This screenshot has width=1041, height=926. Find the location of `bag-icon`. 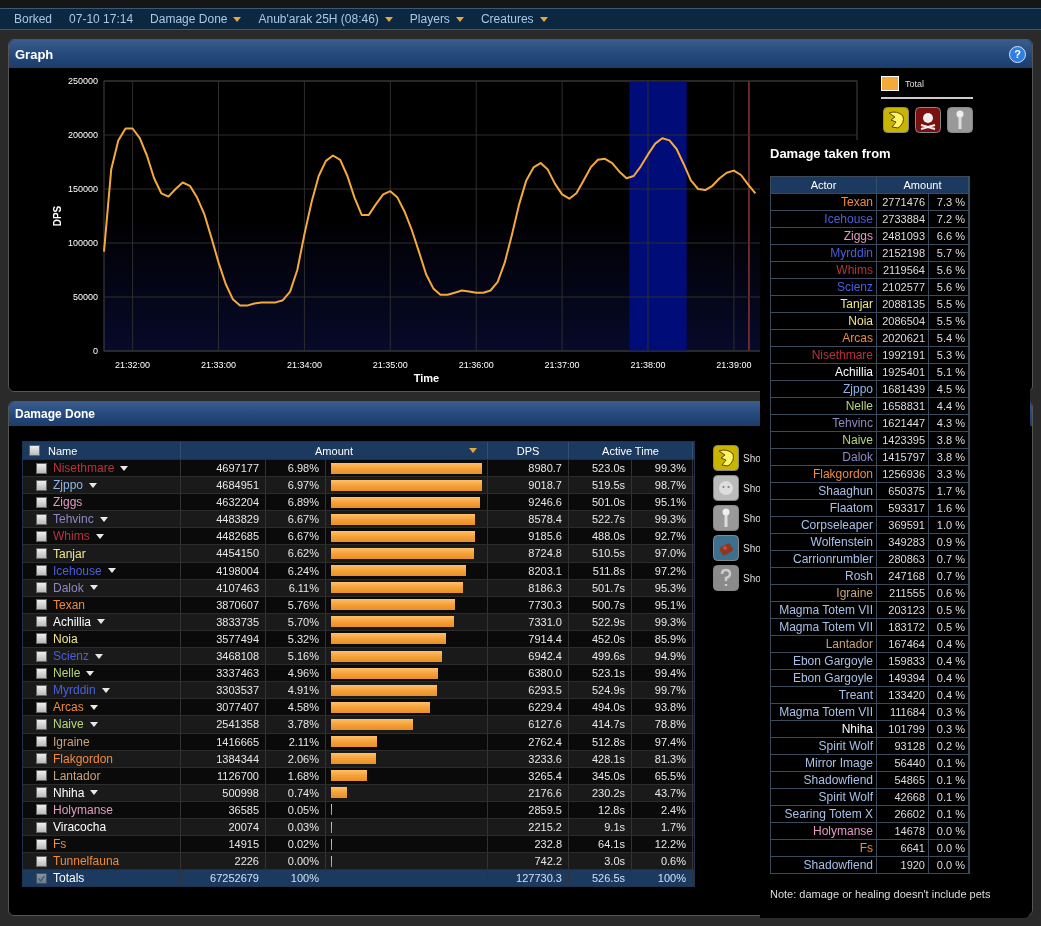

bag-icon is located at coordinates (726, 548).